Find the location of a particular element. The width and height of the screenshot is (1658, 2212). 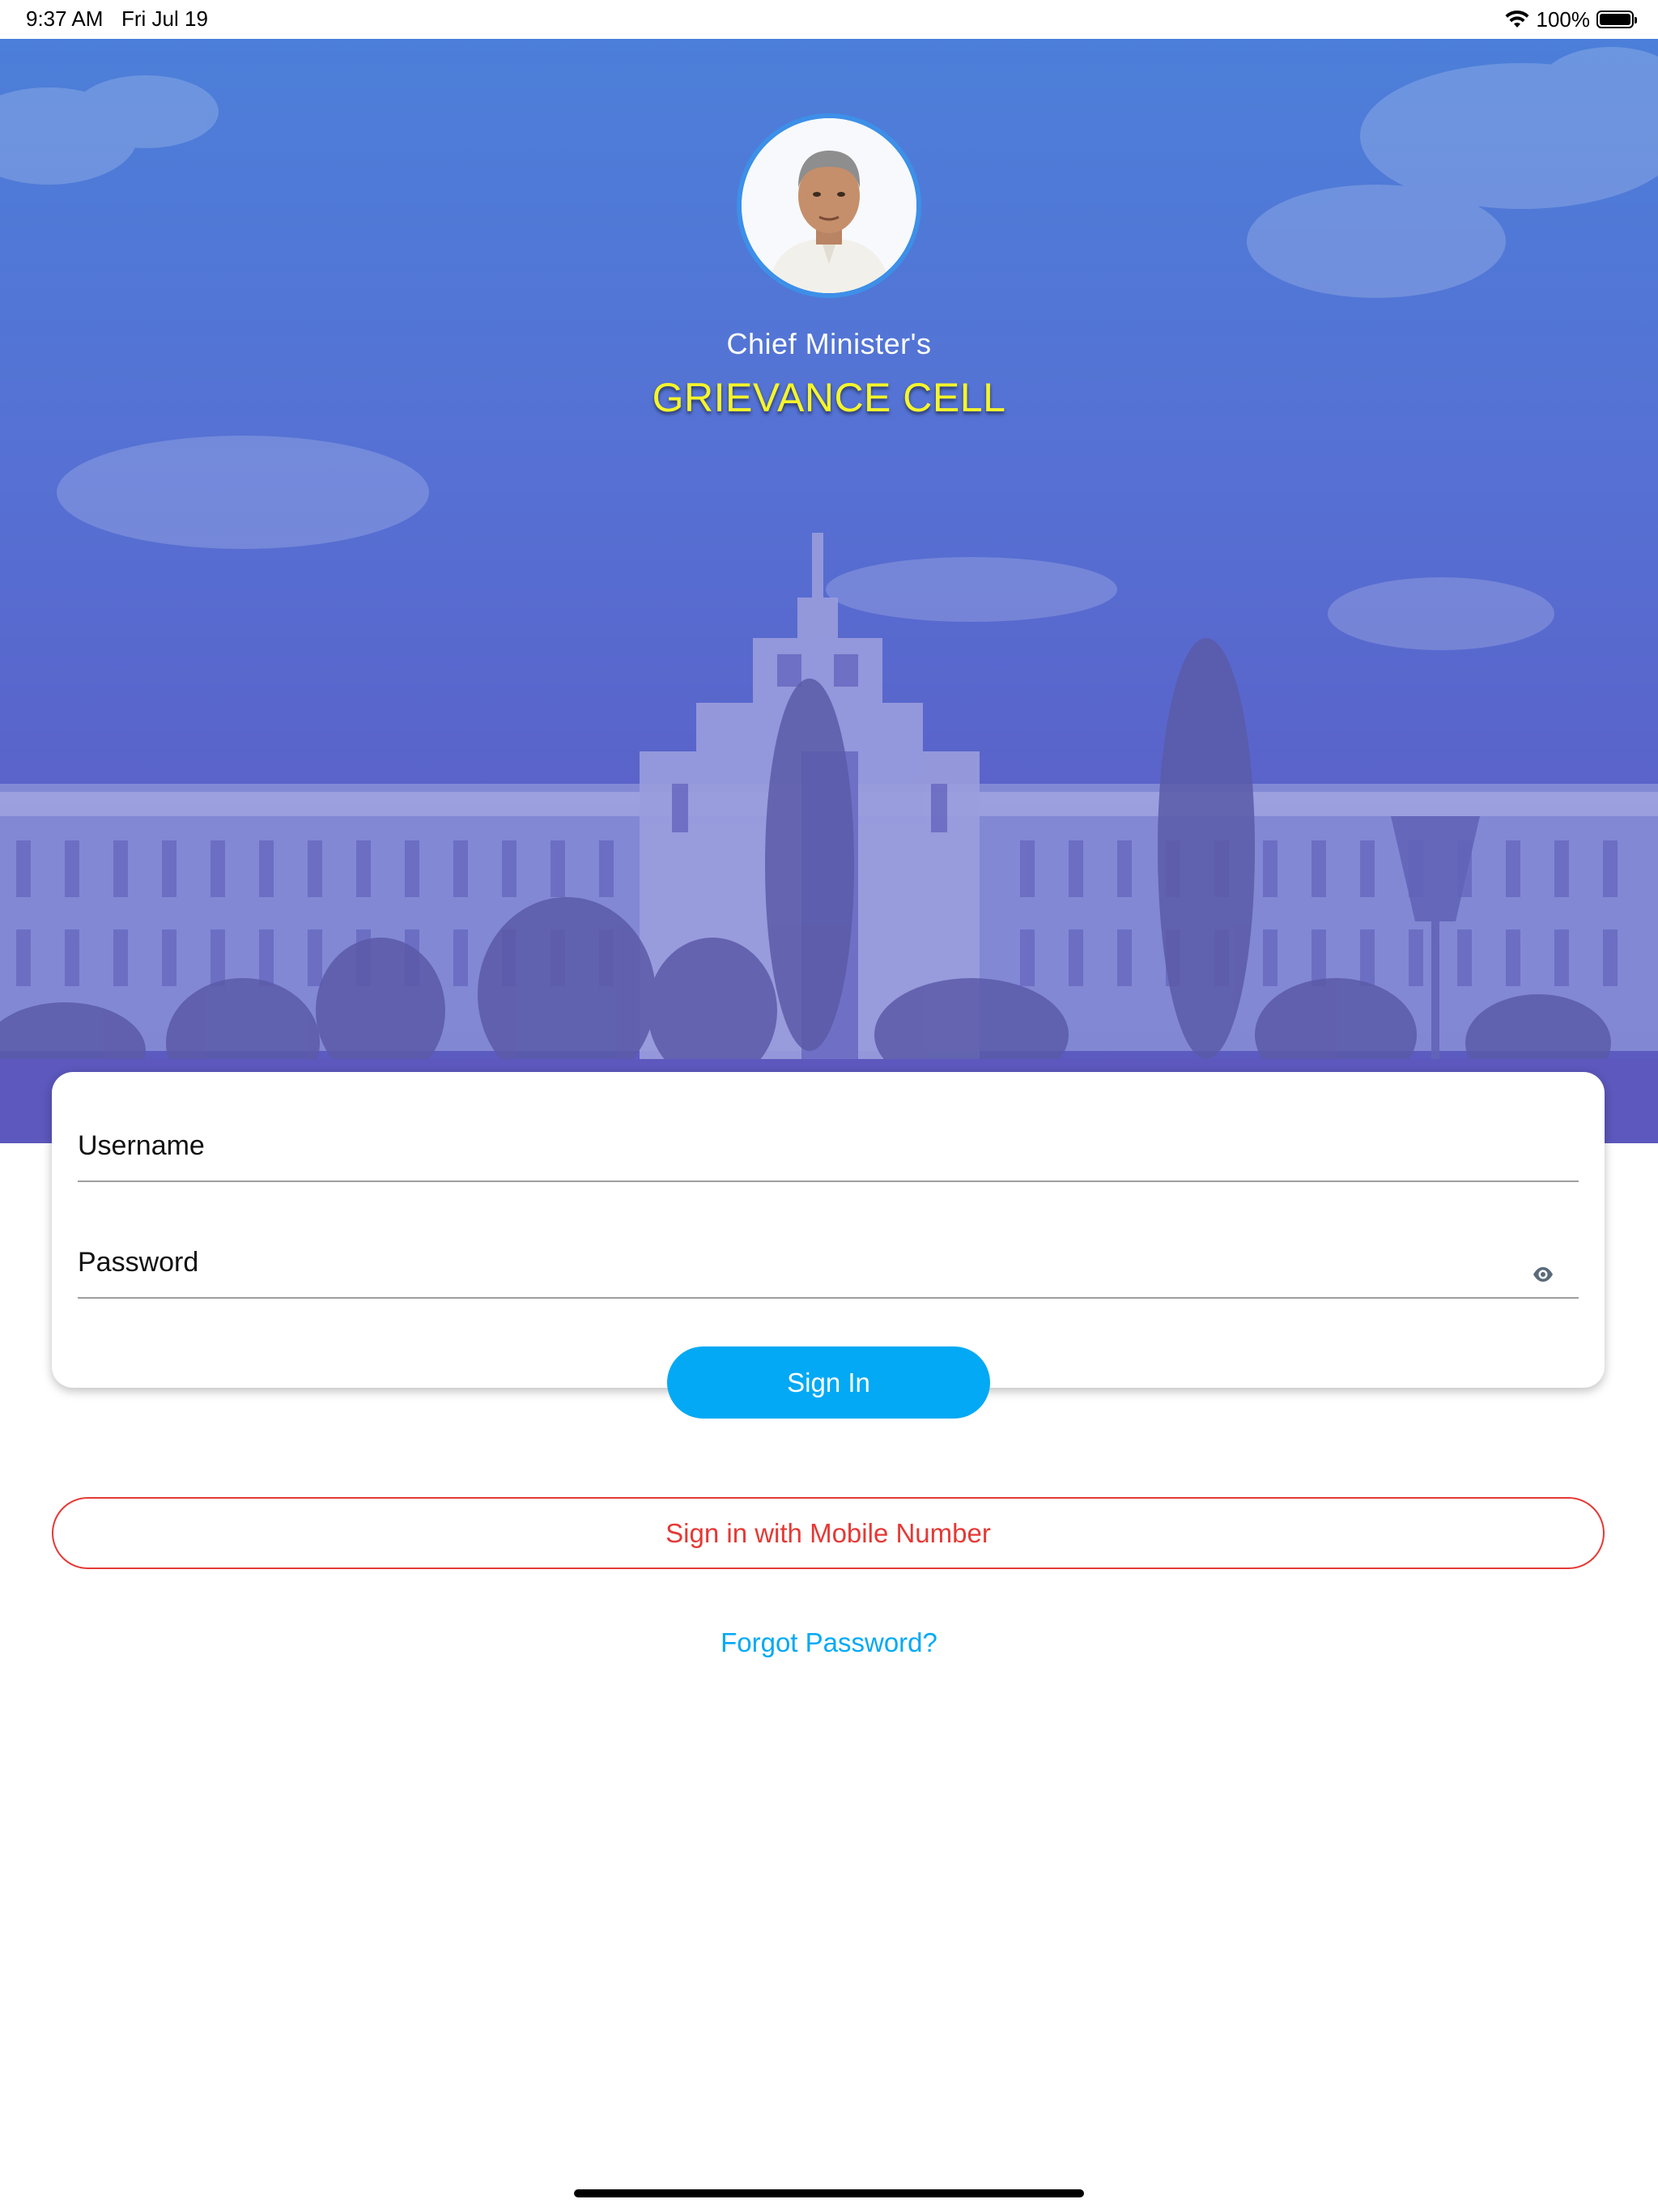

profile-photo-icon is located at coordinates (829, 206).